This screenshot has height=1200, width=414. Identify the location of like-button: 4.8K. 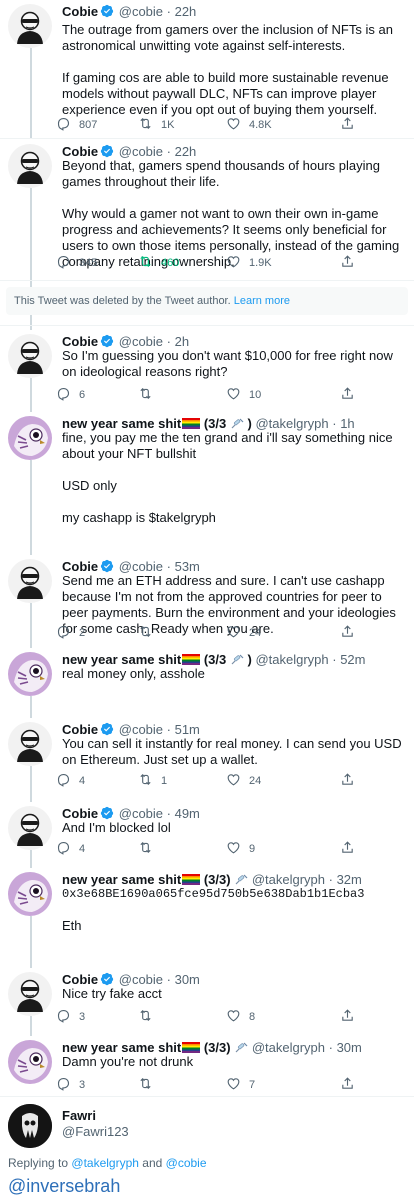
(249, 125).